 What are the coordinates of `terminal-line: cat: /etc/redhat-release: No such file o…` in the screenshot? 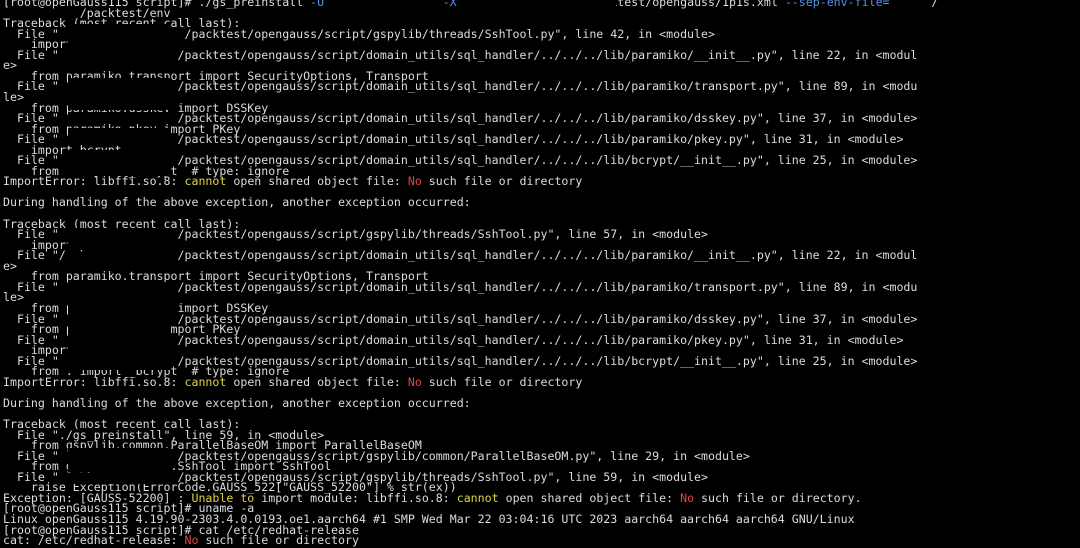 It's located at (181, 540).